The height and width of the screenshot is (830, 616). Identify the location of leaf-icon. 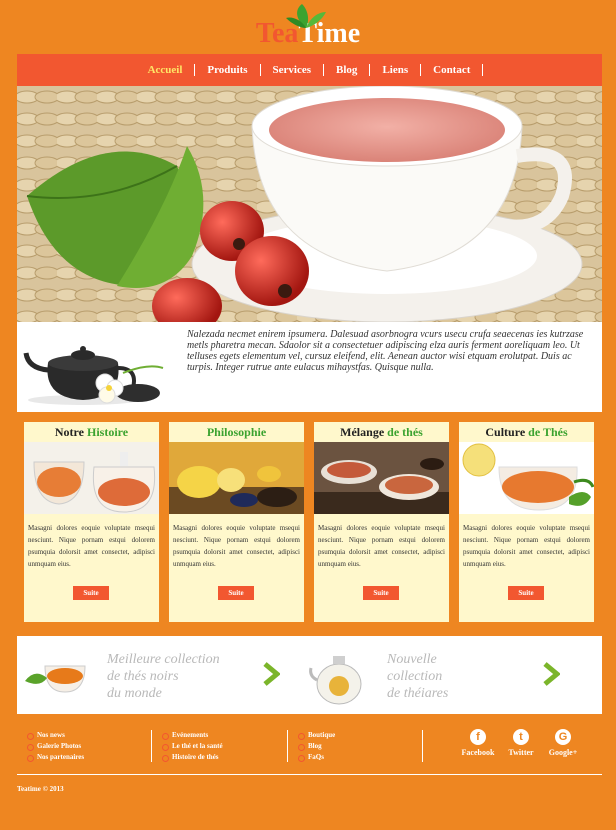
(305, 16).